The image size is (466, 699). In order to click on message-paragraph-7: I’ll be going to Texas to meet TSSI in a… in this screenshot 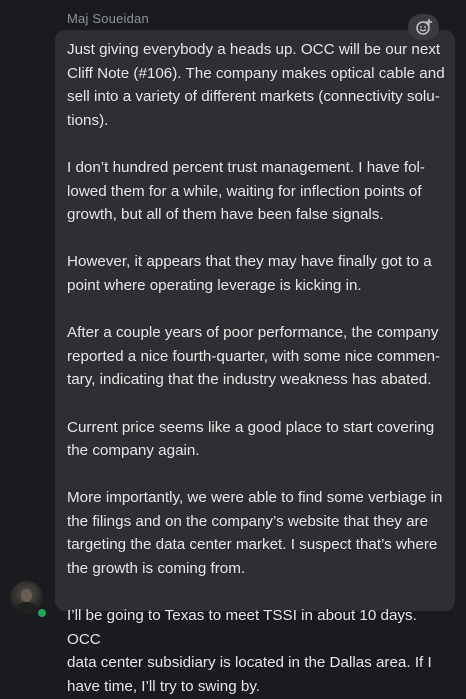, I will do `click(249, 651)`.